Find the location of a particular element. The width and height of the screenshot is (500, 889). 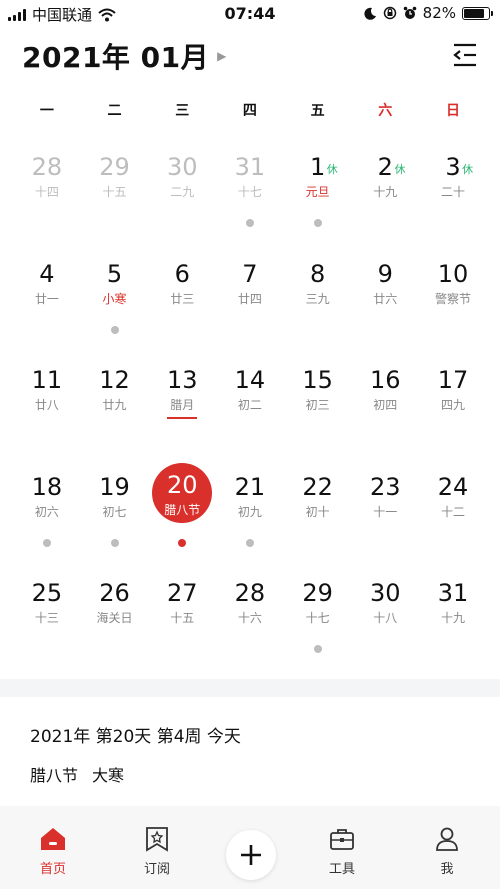

day-number: 21 is located at coordinates (250, 486).